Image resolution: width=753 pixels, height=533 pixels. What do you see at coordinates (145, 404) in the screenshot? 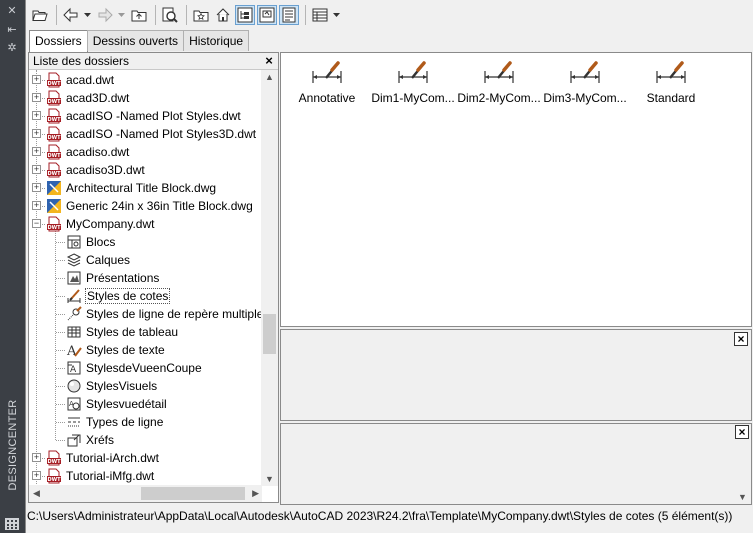
I see `tree-child-item: A Stylesvuedétail` at bounding box center [145, 404].